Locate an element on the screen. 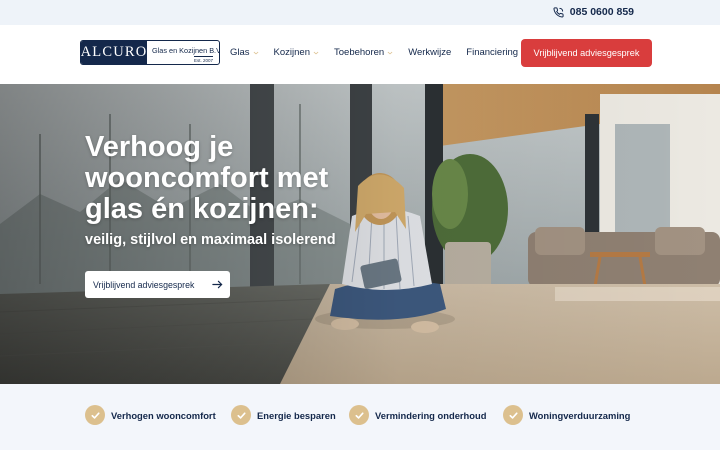  nav-item-label: Toebehoren is located at coordinates (359, 52).